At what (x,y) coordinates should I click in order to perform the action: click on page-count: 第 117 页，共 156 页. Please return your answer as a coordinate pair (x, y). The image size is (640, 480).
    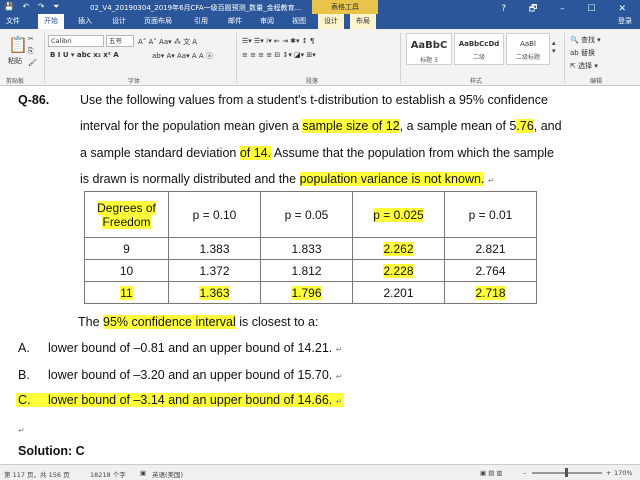
    Looking at the image, I should click on (37, 474).